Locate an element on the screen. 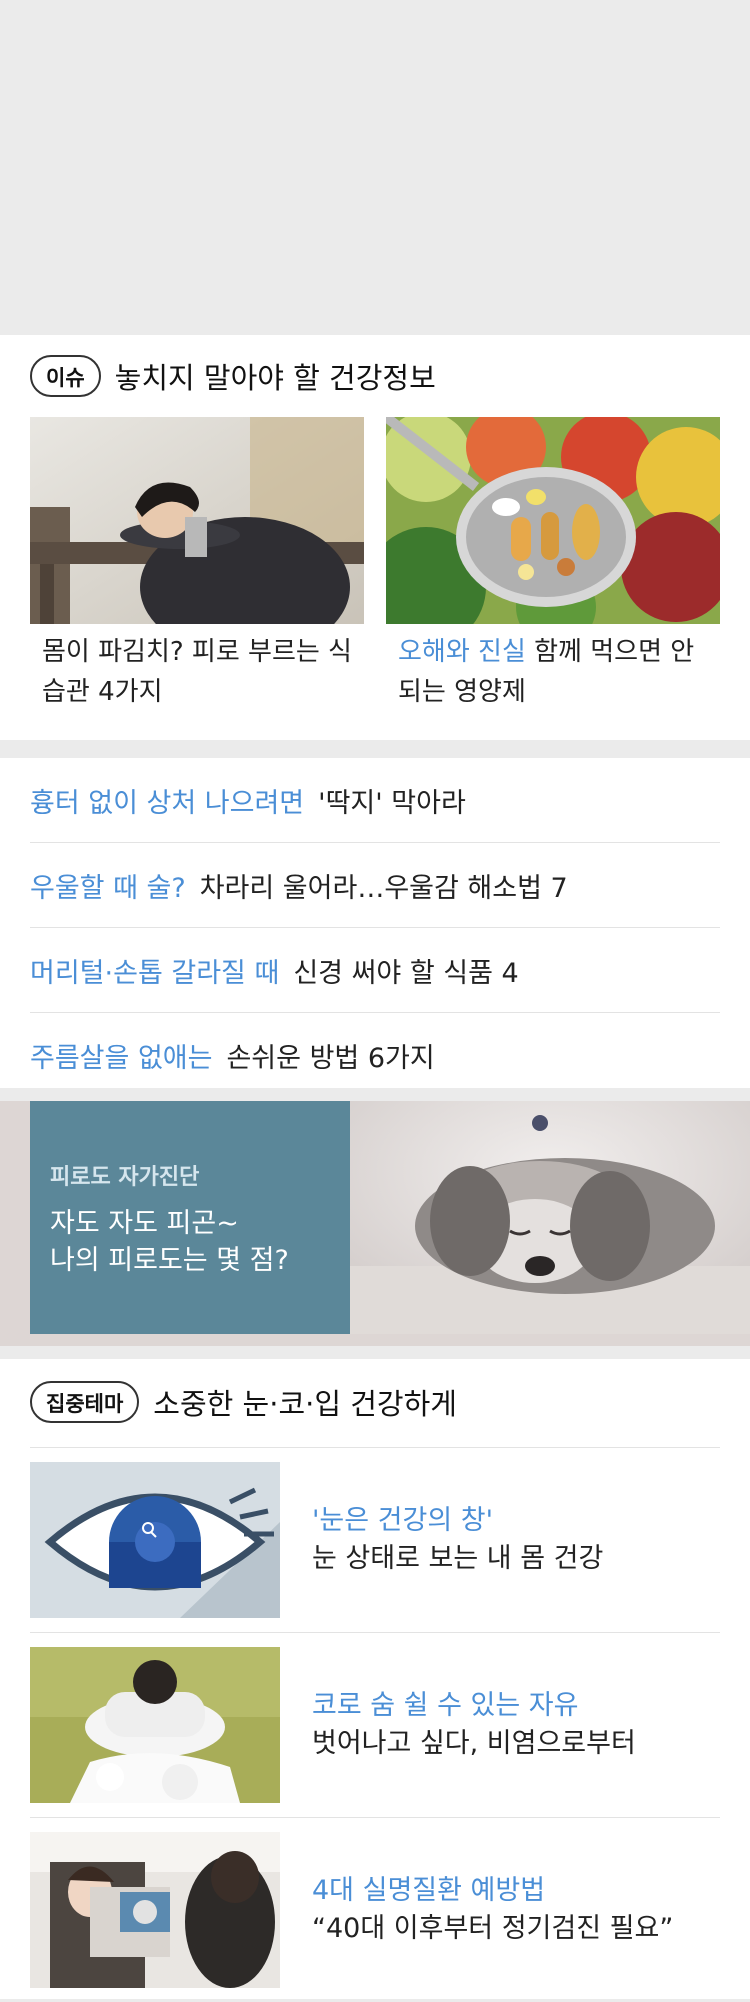 This screenshot has height=2002, width=750. theme-badge: 집중테마 is located at coordinates (85, 1402).